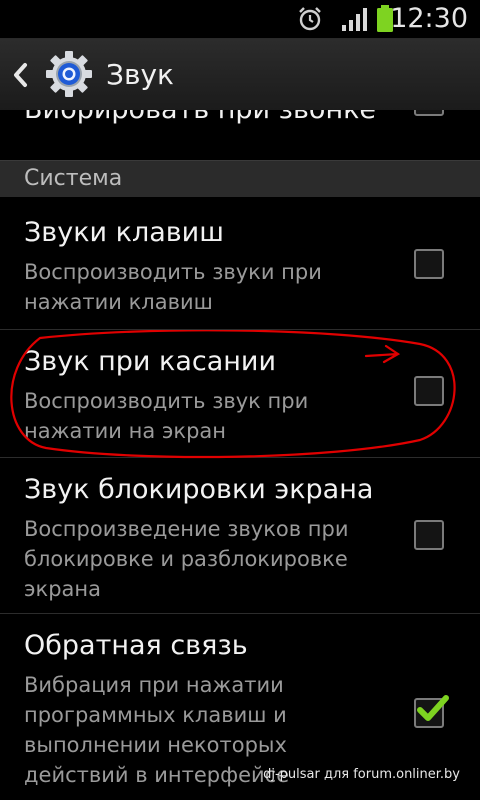 Image resolution: width=480 pixels, height=800 pixels. What do you see at coordinates (354, 19) in the screenshot?
I see `signal-icon` at bounding box center [354, 19].